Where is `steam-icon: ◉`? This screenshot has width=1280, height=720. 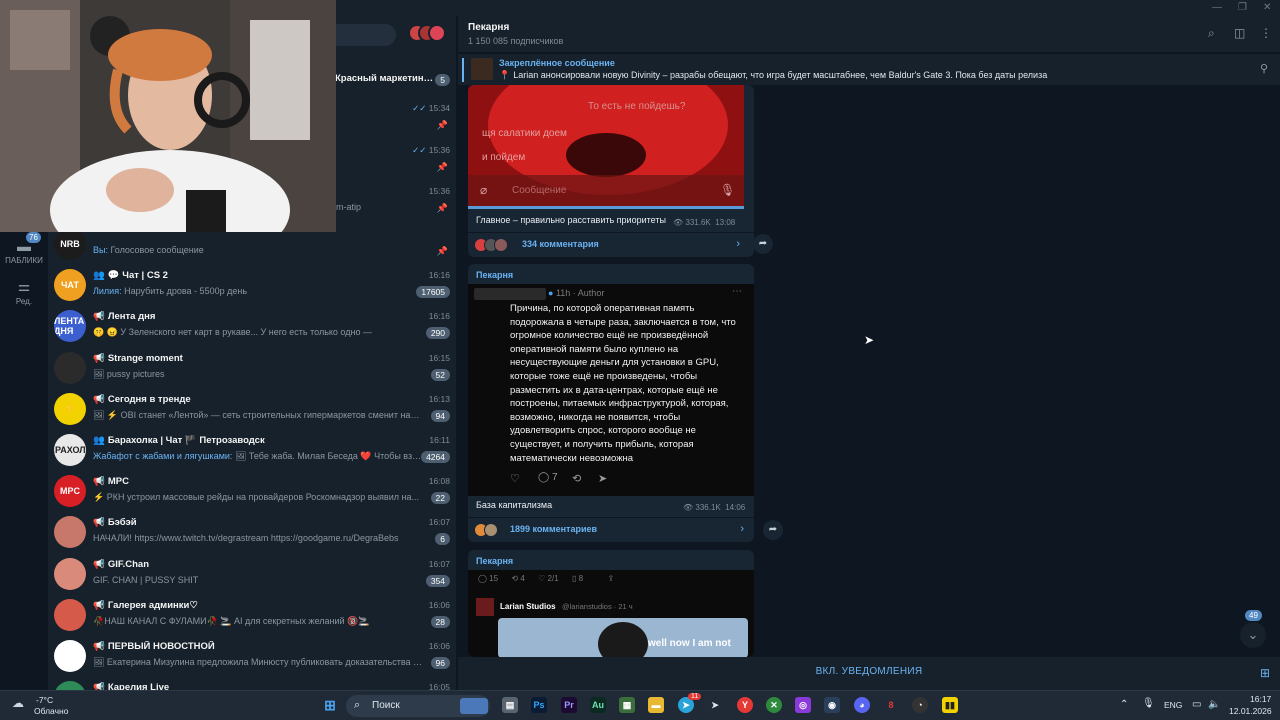 steam-icon: ◉ is located at coordinates (832, 705).